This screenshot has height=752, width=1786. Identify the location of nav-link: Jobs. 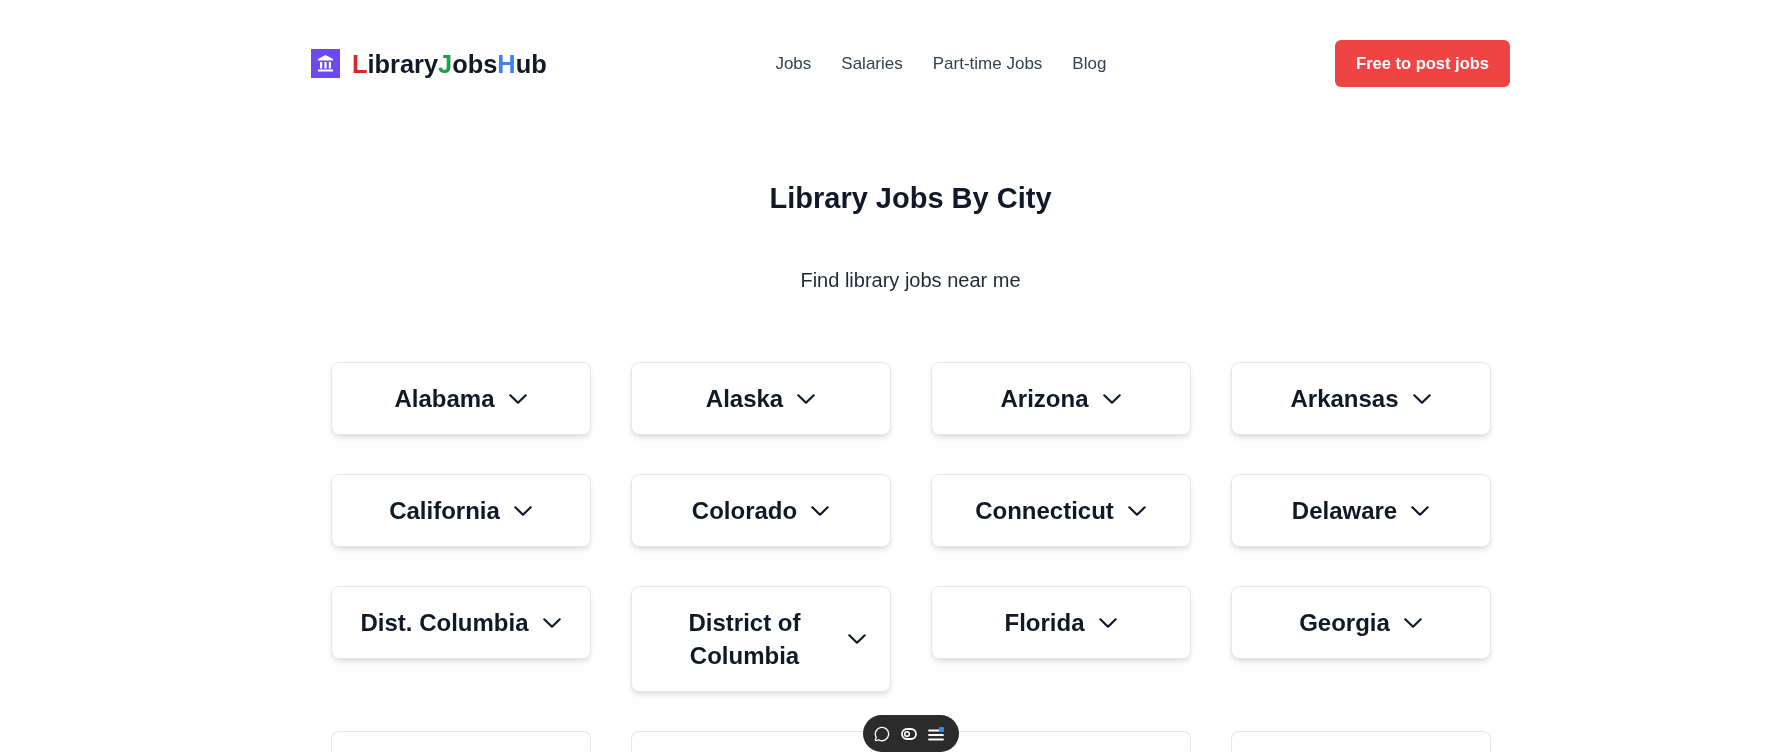
(793, 63).